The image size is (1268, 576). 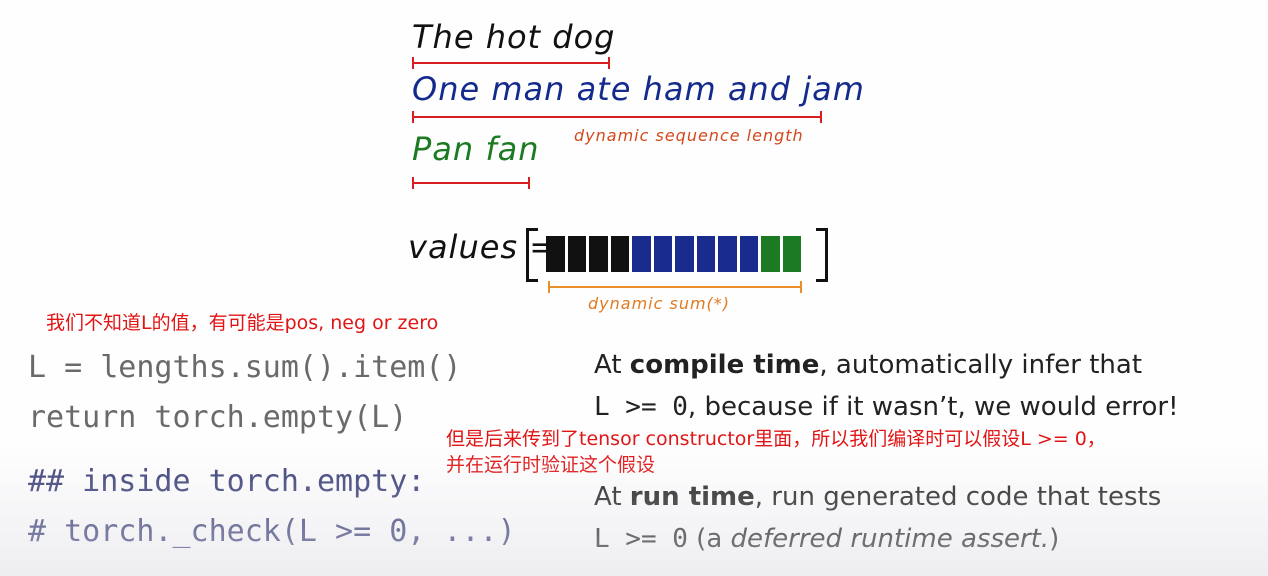 I want to click on compile-prefix: At, so click(x=612, y=365).